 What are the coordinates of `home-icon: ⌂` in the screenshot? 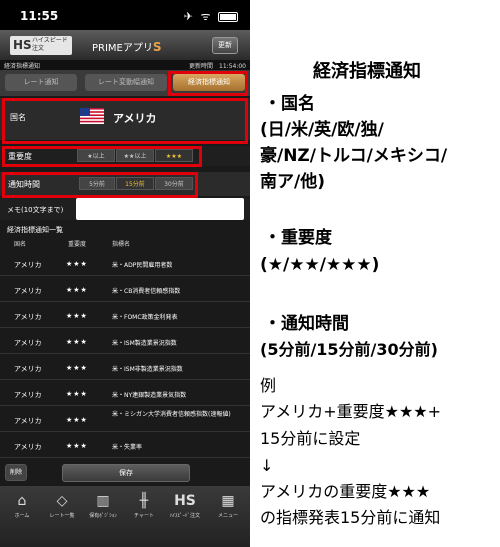 It's located at (22, 501).